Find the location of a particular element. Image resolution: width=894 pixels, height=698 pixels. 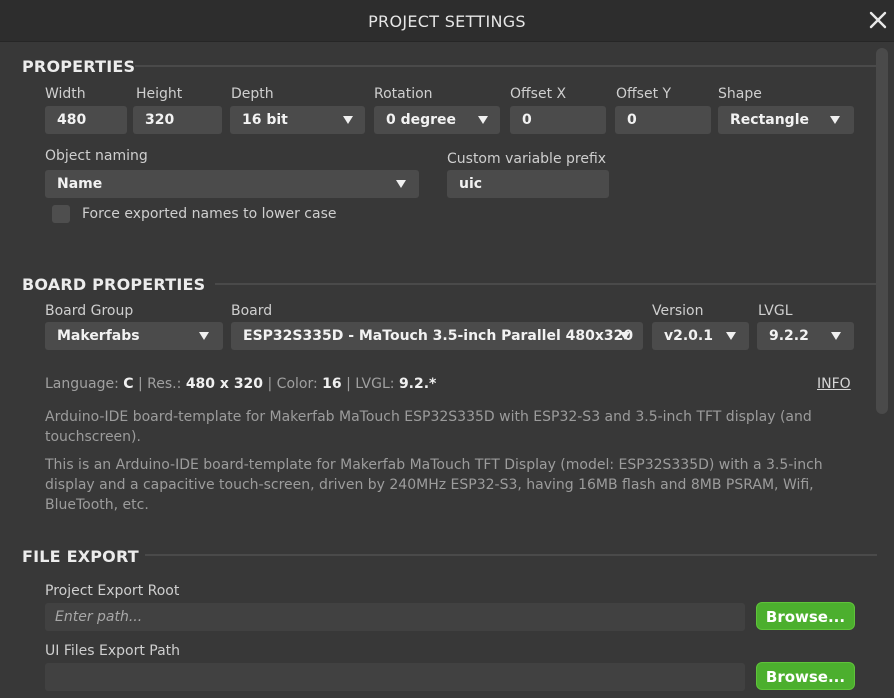

rotation-label: Rotation is located at coordinates (403, 94).